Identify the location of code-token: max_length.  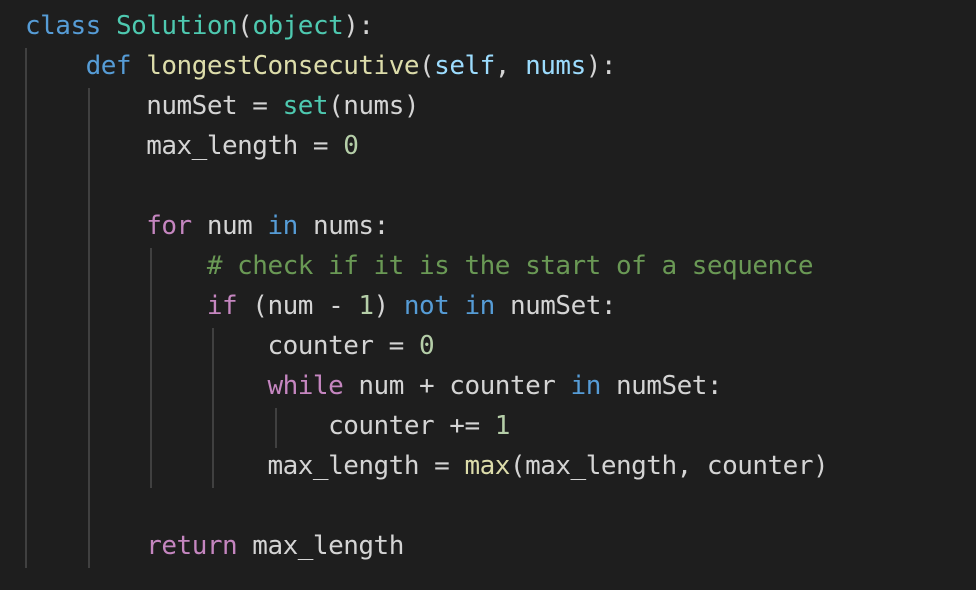
(320, 546).